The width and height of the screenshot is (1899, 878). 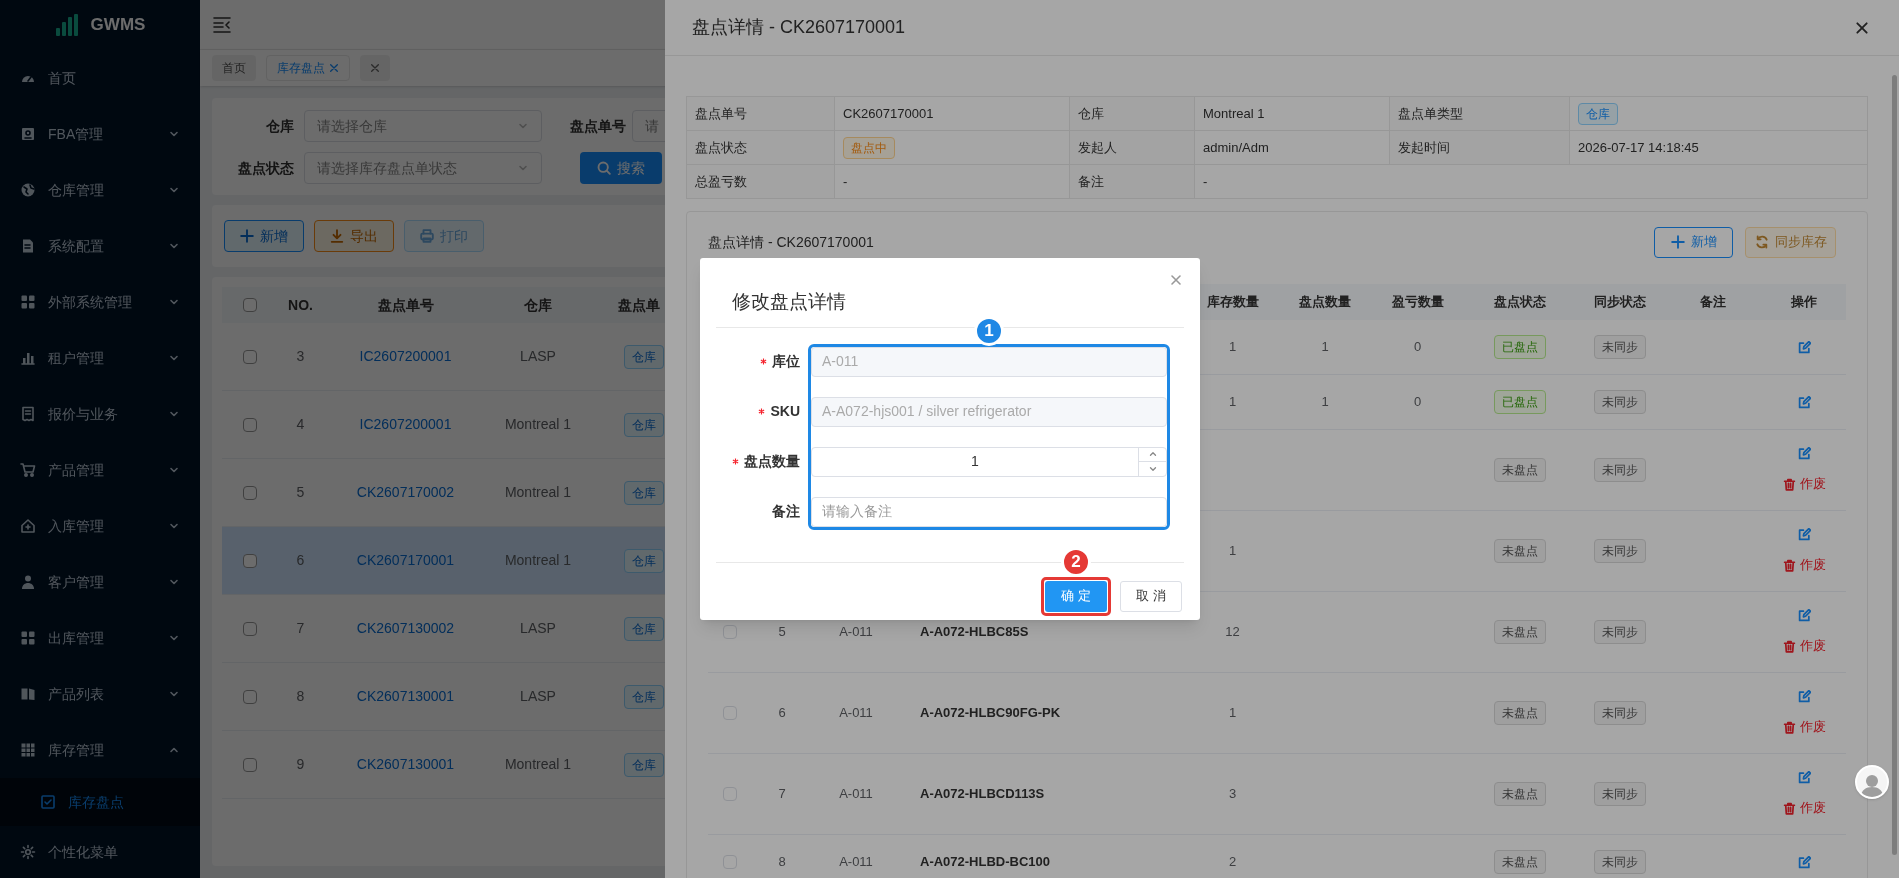 I want to click on close-all-tabs-button, so click(x=375, y=68).